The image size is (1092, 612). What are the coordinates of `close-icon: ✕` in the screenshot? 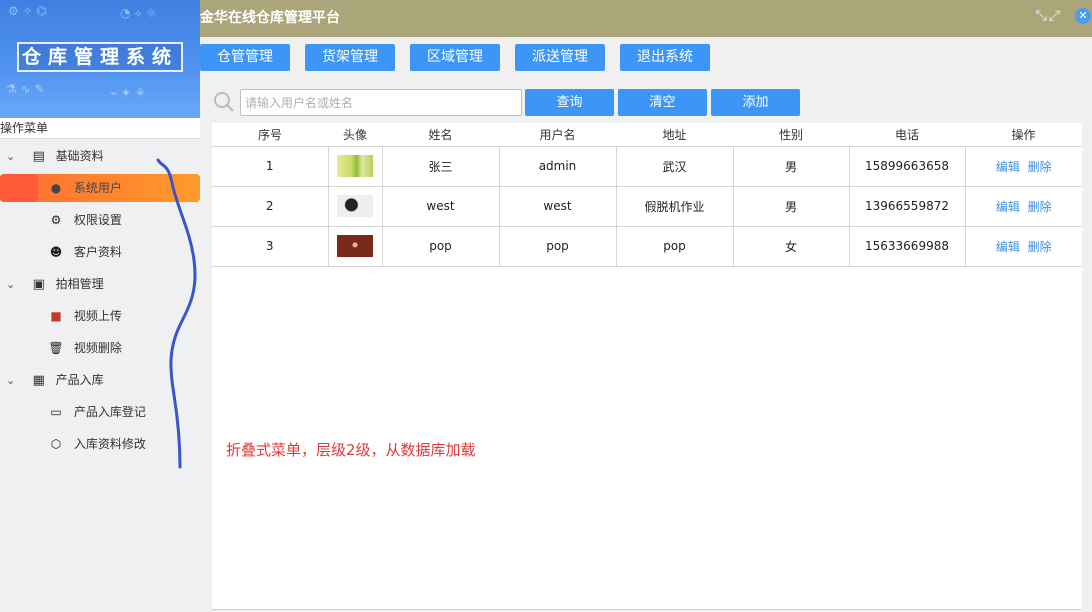 It's located at (1083, 16).